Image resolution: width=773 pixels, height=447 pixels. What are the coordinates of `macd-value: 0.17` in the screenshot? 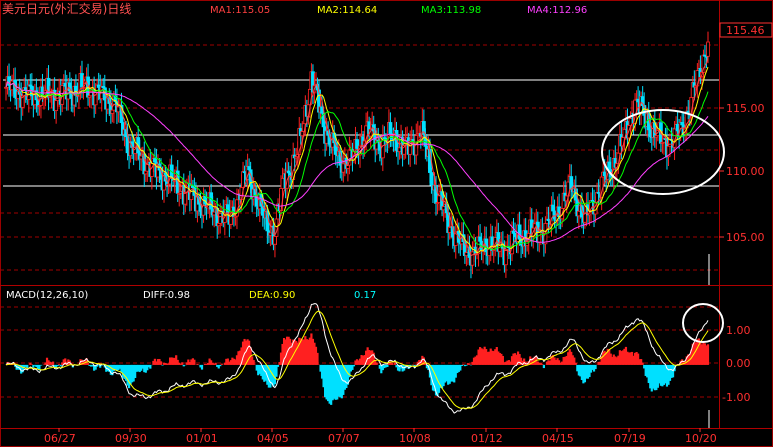 It's located at (365, 295).